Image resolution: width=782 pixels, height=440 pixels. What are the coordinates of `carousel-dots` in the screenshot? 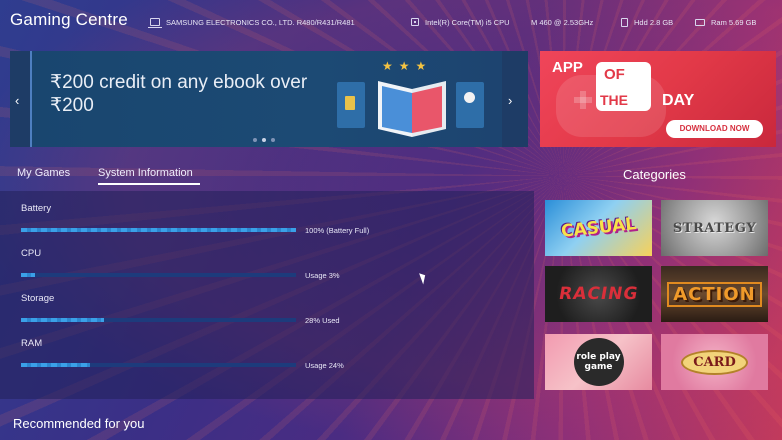 It's located at (264, 140).